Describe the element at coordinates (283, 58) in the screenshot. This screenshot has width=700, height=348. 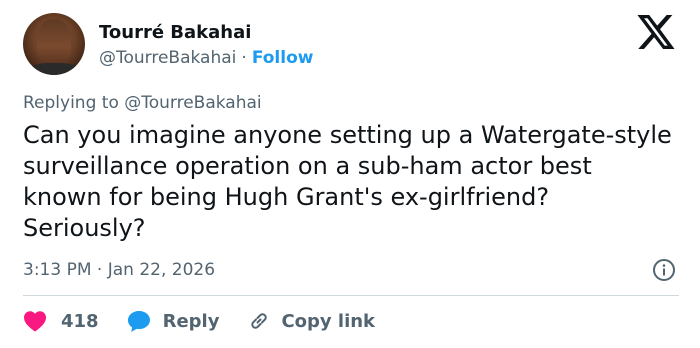
I see `follow-button: Follow` at that location.